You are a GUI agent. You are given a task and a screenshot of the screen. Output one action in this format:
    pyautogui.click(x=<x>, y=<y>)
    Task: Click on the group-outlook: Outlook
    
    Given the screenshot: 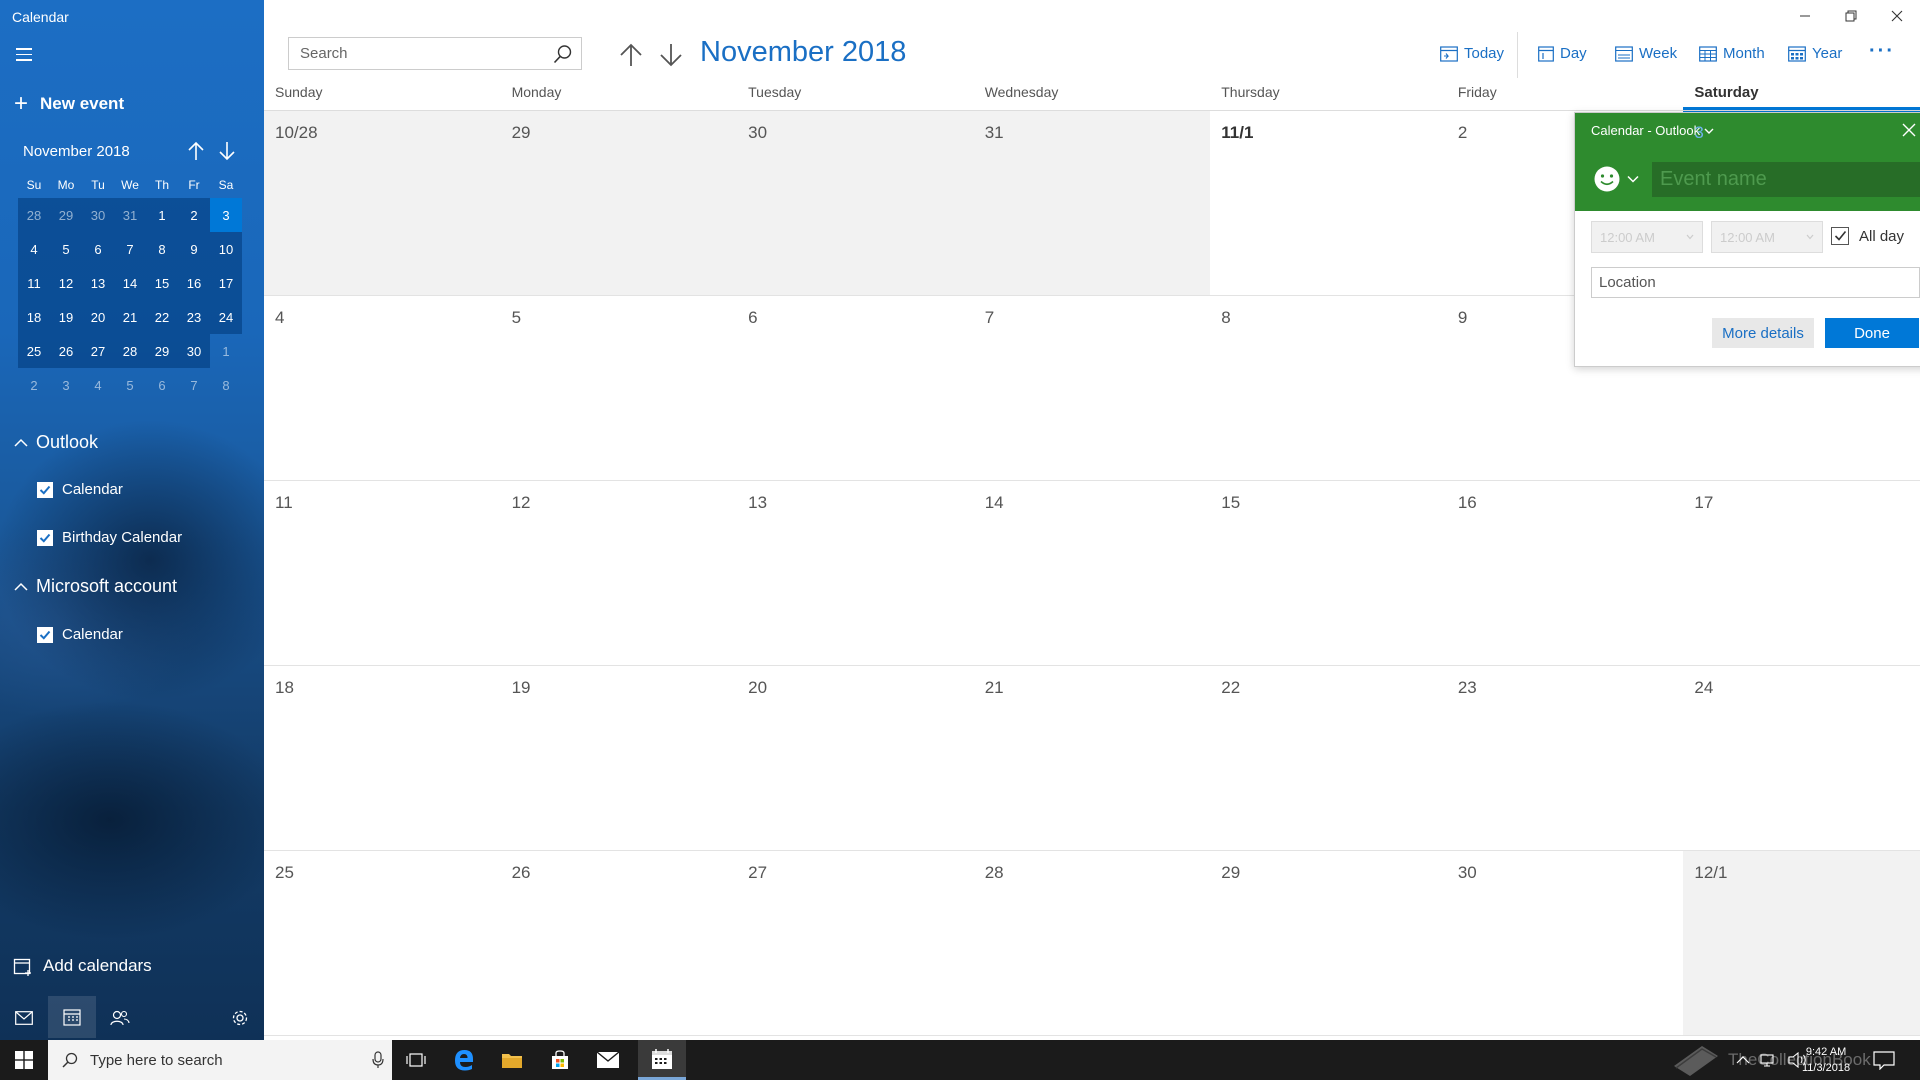 What is the action you would take?
    pyautogui.click(x=56, y=442)
    